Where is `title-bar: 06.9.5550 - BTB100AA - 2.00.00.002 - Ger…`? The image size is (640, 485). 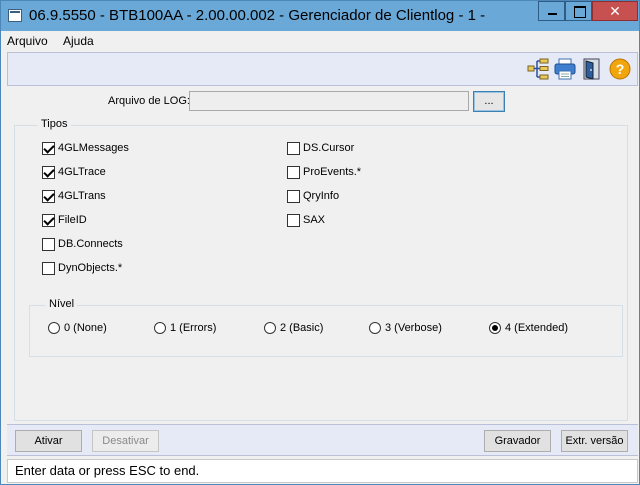
title-bar: 06.9.5550 - BTB100AA - 2.00.00.002 - Ger… is located at coordinates (320, 16).